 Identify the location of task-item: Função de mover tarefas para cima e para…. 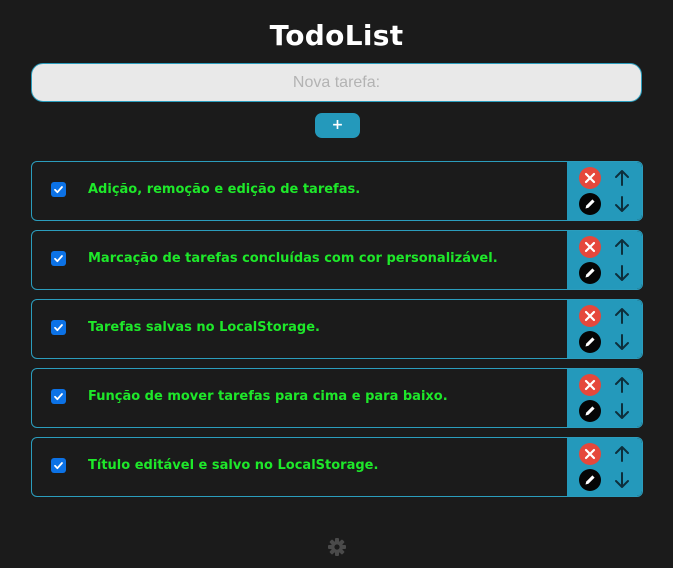
(337, 398).